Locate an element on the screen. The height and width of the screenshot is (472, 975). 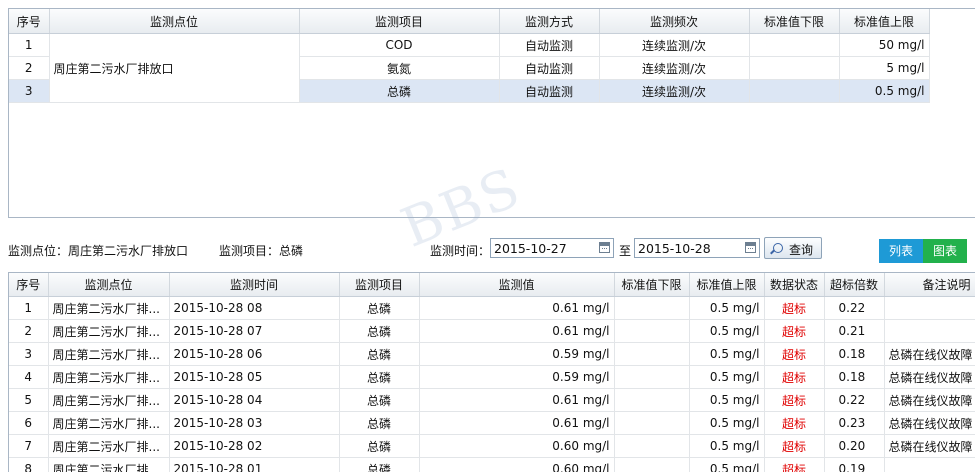
time-cell: 2015-10-28 04 is located at coordinates (254, 400).